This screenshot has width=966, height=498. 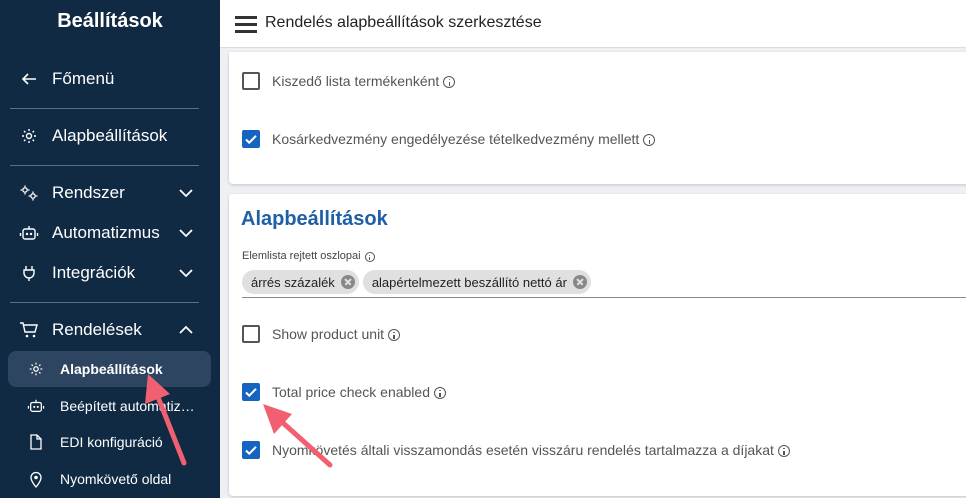 I want to click on option-label: Total price check enabled, so click(x=351, y=392).